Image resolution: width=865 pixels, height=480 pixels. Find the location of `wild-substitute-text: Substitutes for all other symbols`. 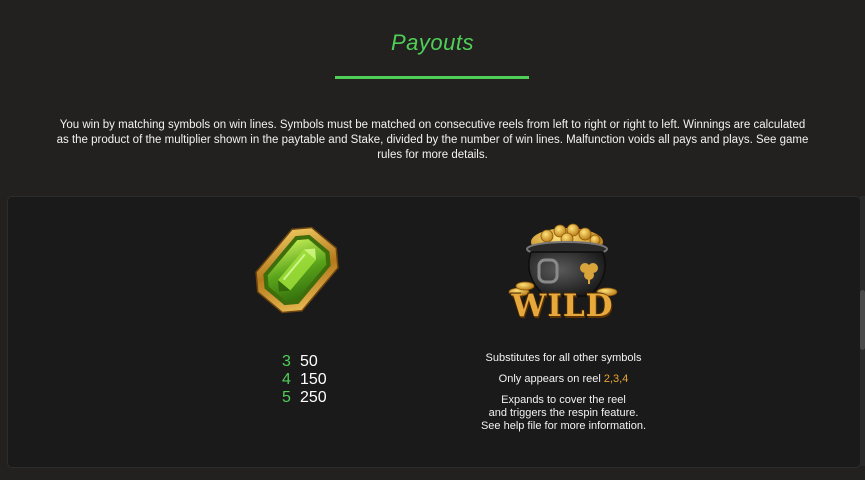

wild-substitute-text: Substitutes for all other symbols is located at coordinates (563, 358).